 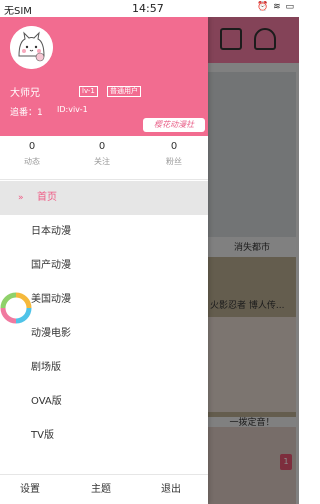 I want to click on menu-item-japanese-anime: 日本动漫, so click(x=104, y=232).